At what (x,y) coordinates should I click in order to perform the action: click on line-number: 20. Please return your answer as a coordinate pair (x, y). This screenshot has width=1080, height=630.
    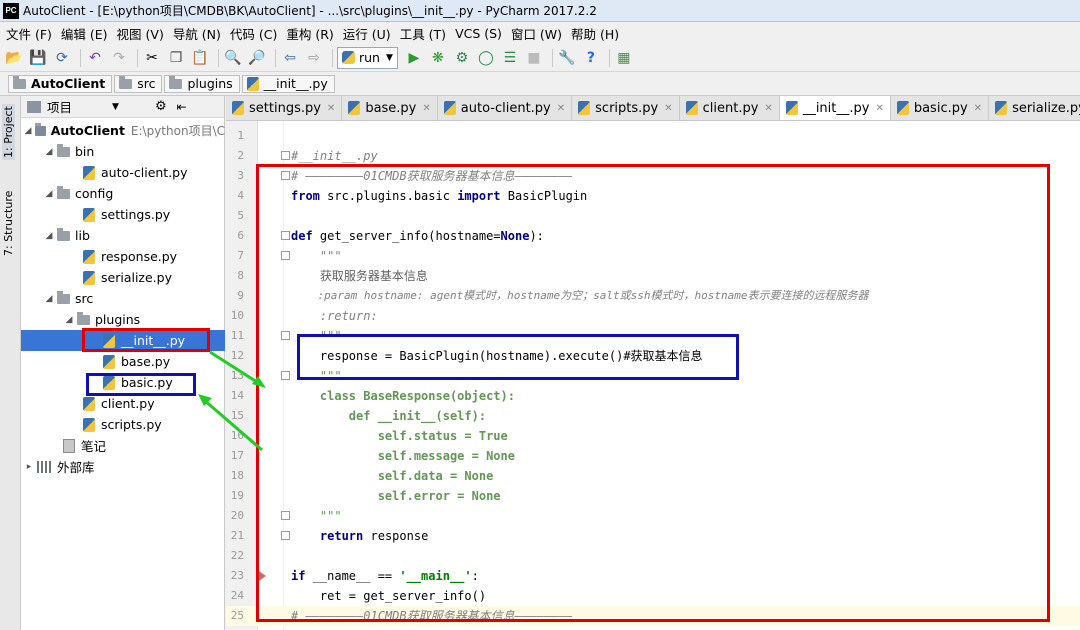
    Looking at the image, I should click on (237, 515).